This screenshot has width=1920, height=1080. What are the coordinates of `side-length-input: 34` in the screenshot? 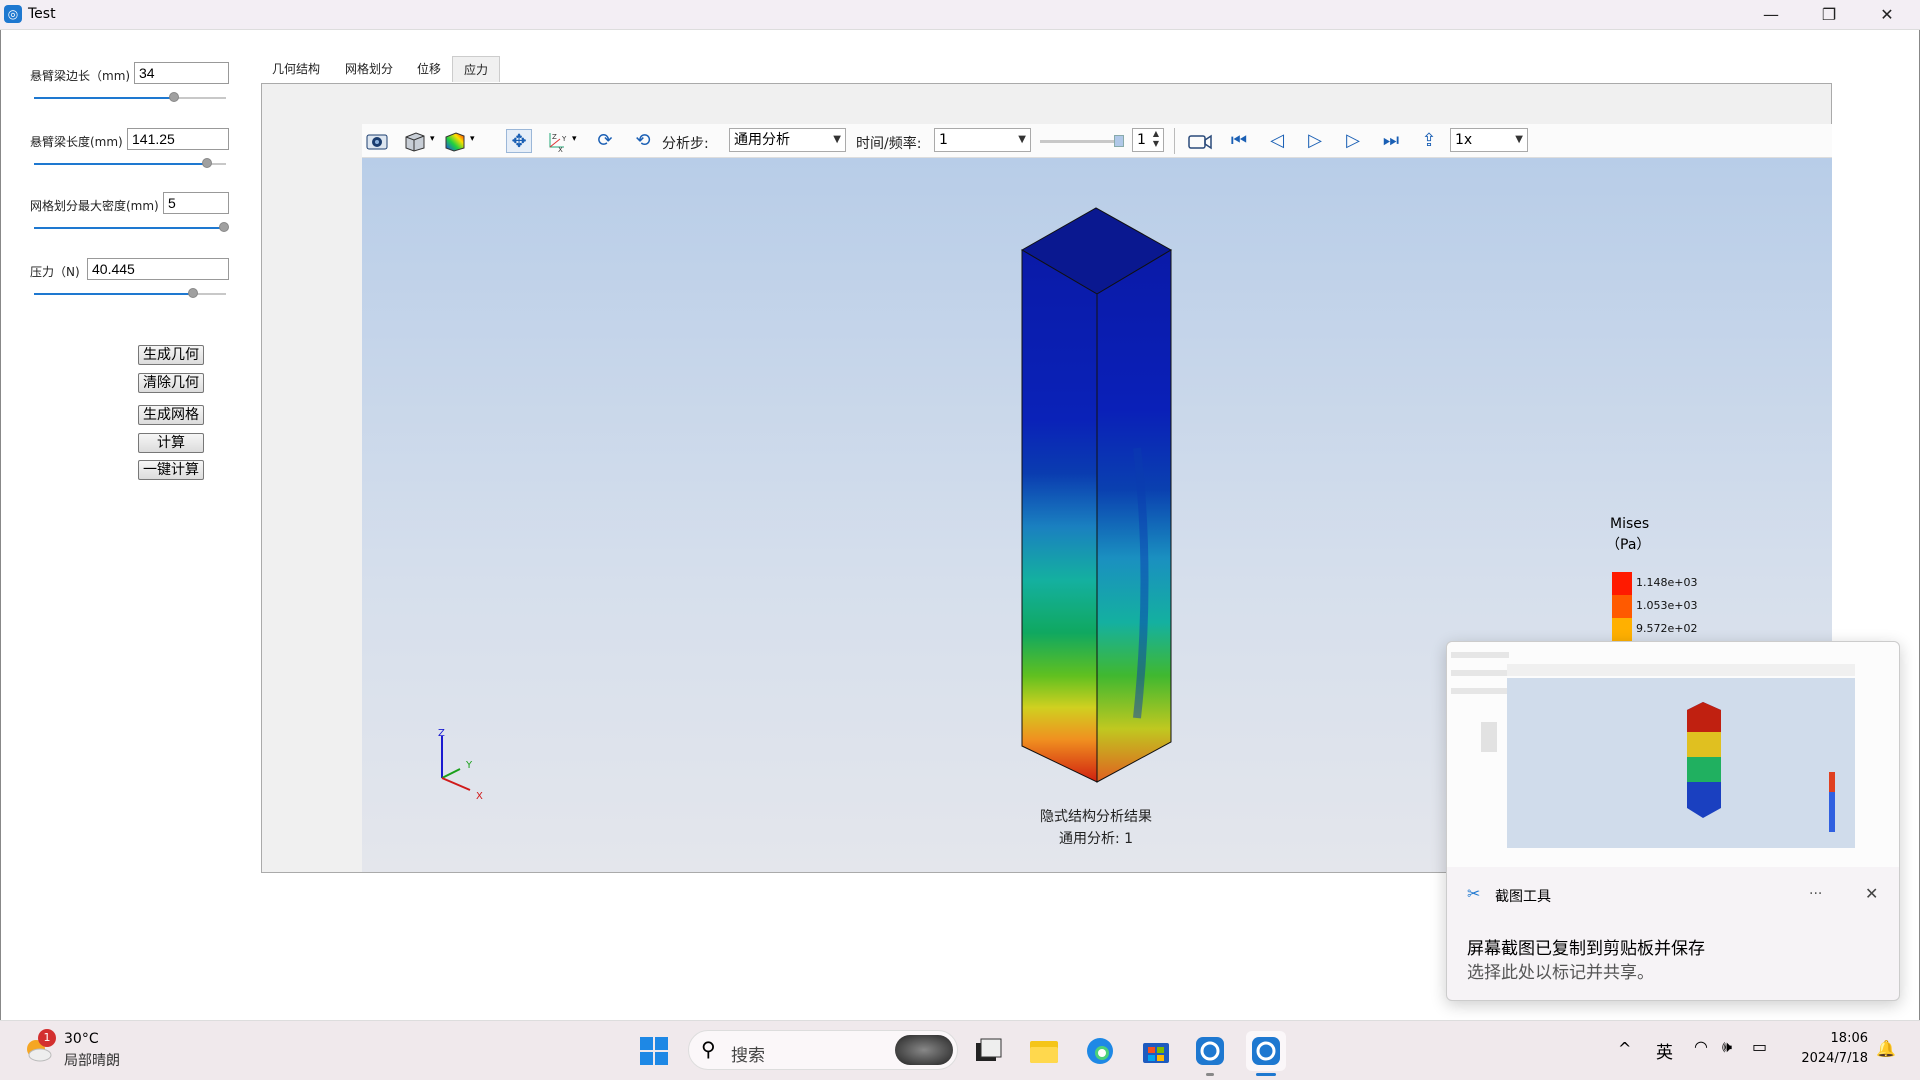 It's located at (181, 73).